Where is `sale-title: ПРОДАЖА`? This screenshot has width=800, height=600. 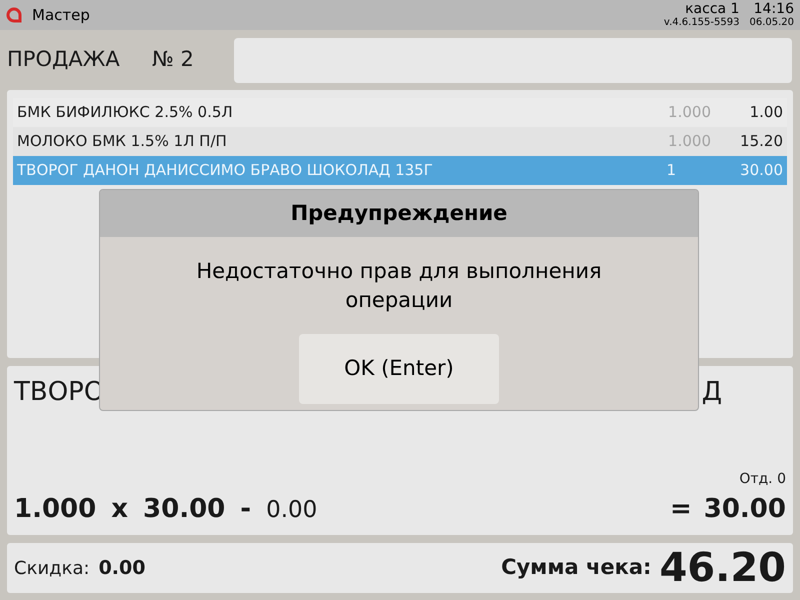 sale-title: ПРОДАЖА is located at coordinates (64, 60).